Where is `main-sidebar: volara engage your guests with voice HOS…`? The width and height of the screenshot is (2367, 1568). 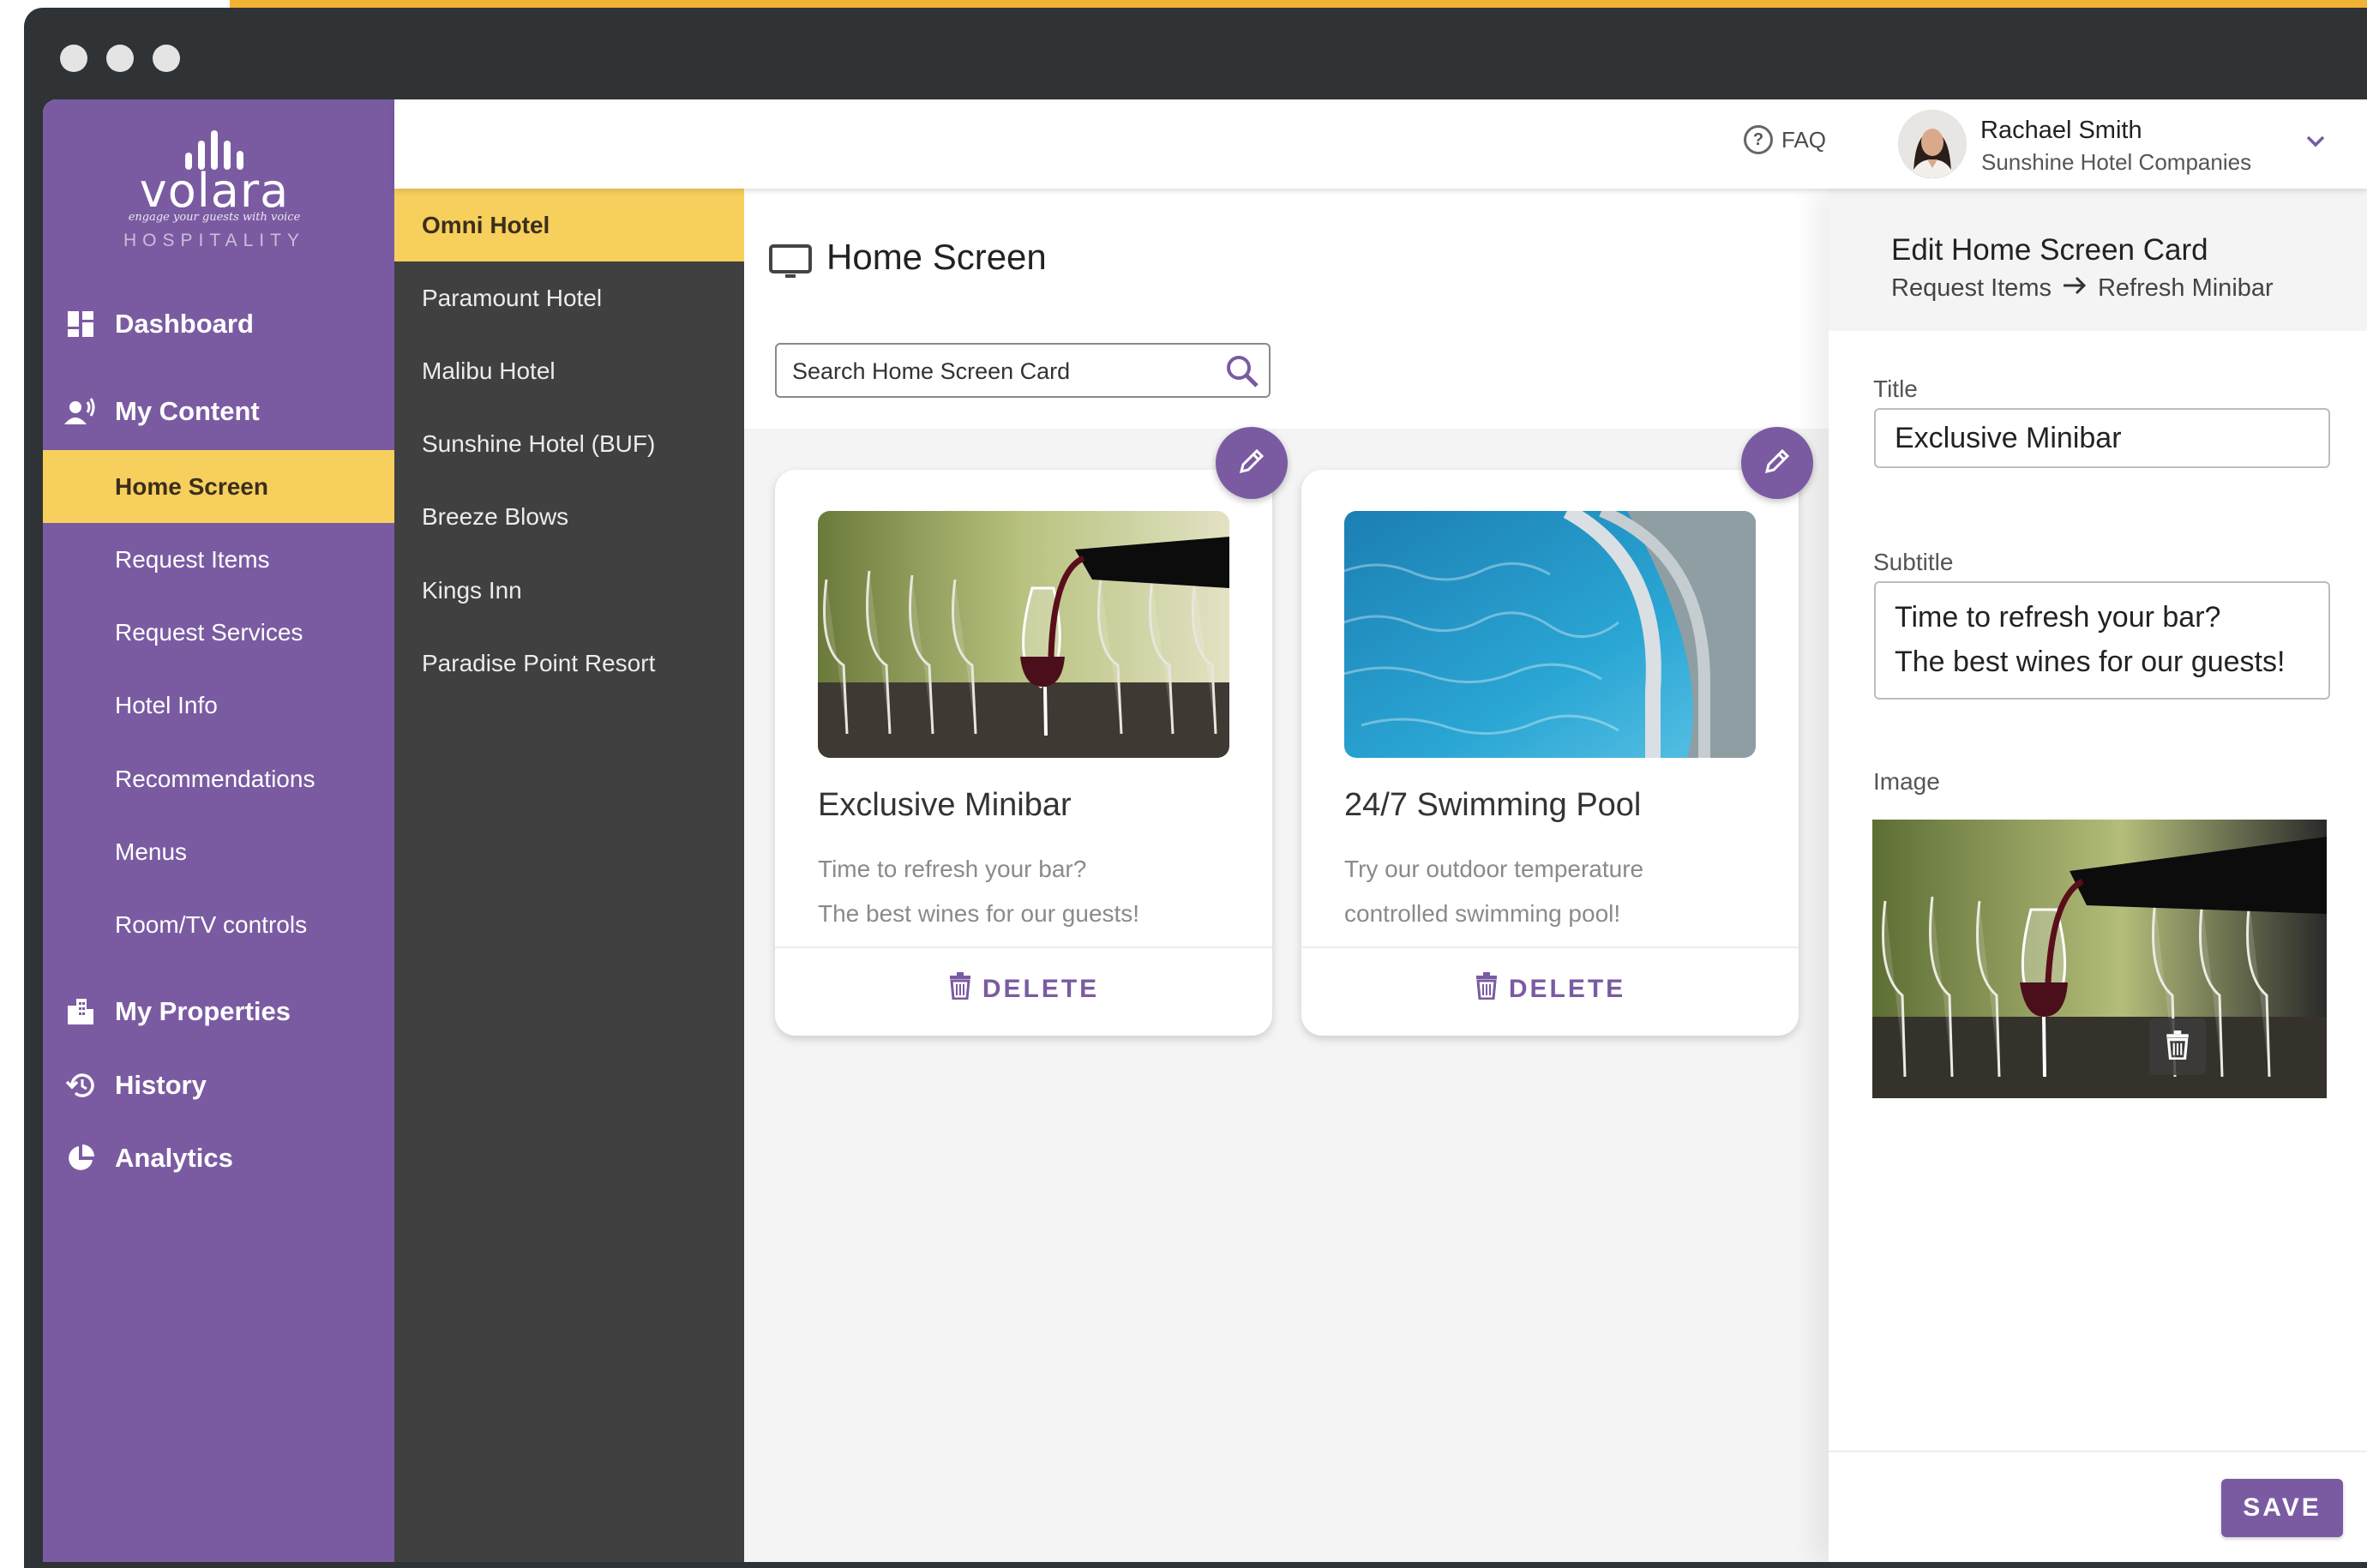 main-sidebar: volara engage your guests with voice HOS… is located at coordinates (218, 830).